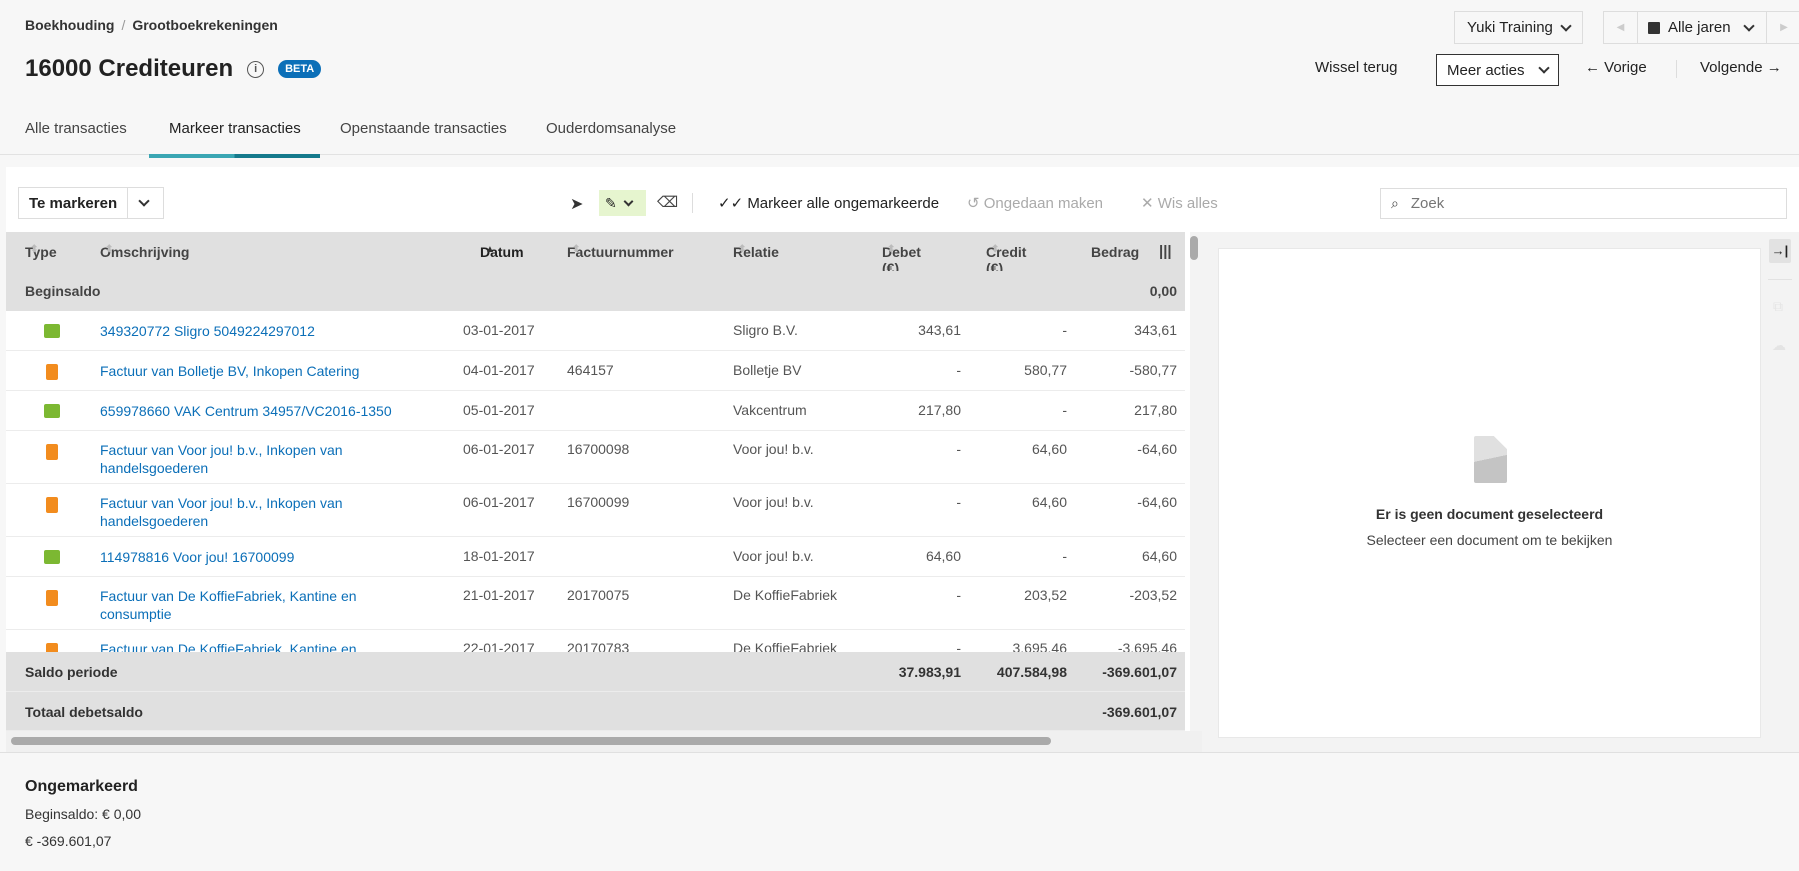 This screenshot has width=1799, height=871. Describe the element at coordinates (74, 203) in the screenshot. I see `filter-label: Te markeren` at that location.